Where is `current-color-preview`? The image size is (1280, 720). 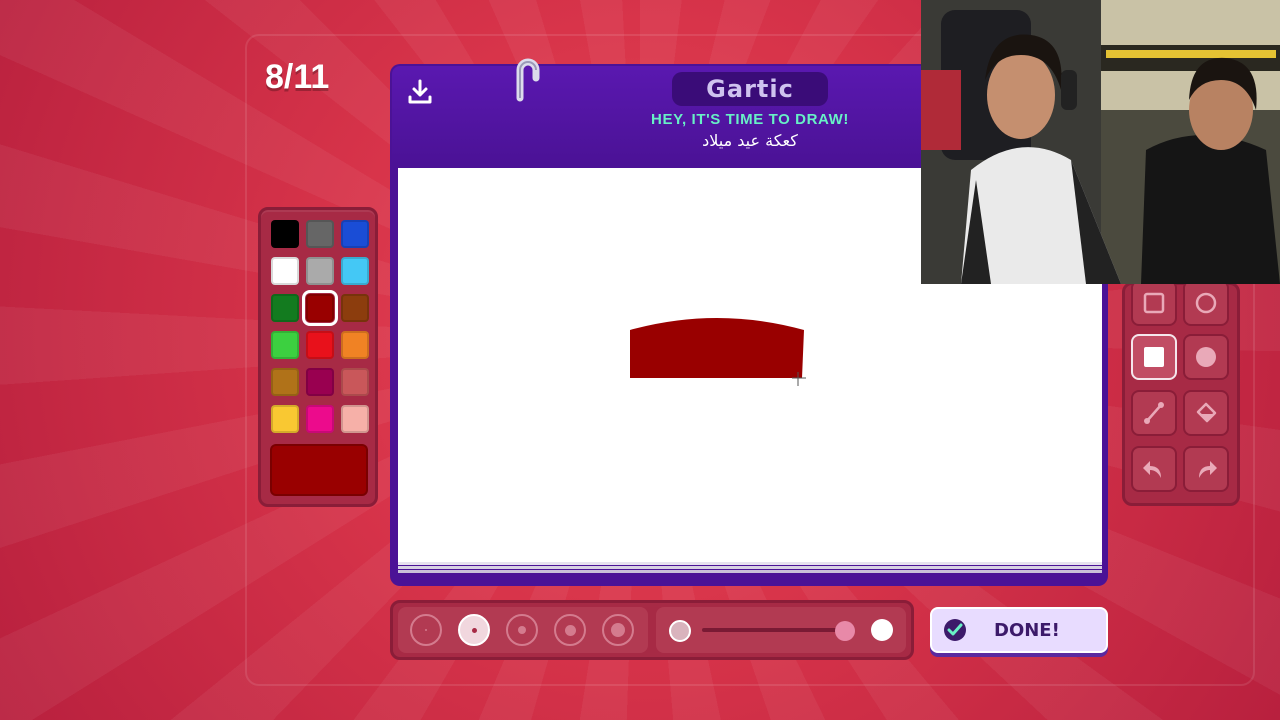
current-color-preview is located at coordinates (319, 470).